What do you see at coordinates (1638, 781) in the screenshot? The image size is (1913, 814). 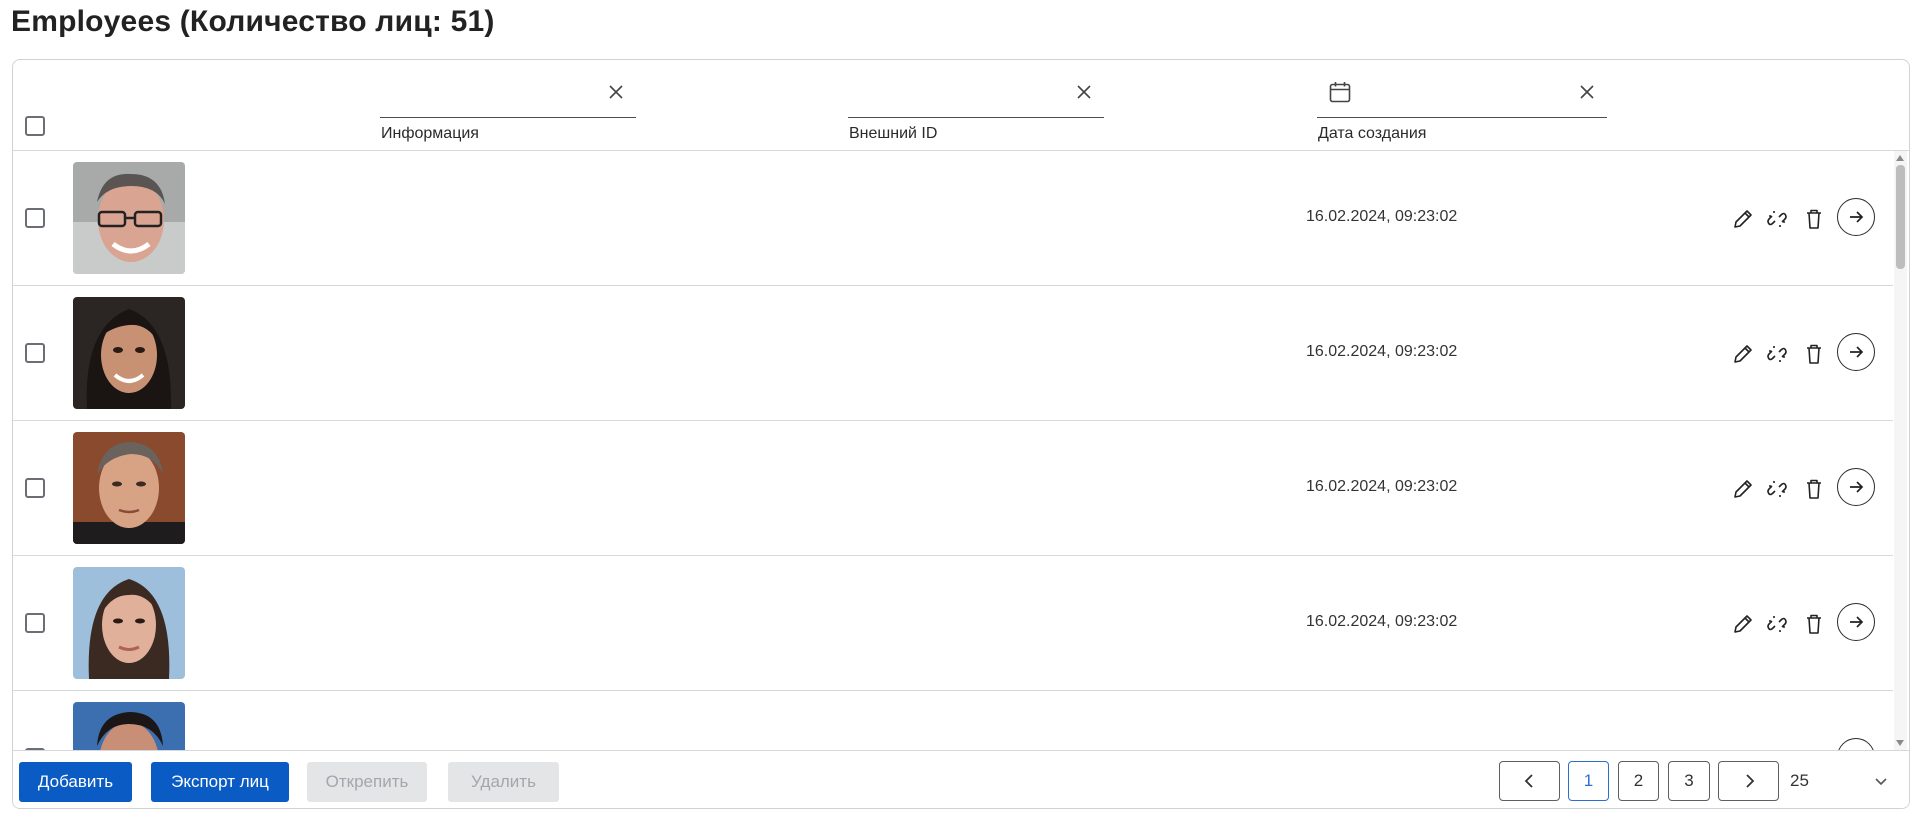 I see `page-2-button: 2` at bounding box center [1638, 781].